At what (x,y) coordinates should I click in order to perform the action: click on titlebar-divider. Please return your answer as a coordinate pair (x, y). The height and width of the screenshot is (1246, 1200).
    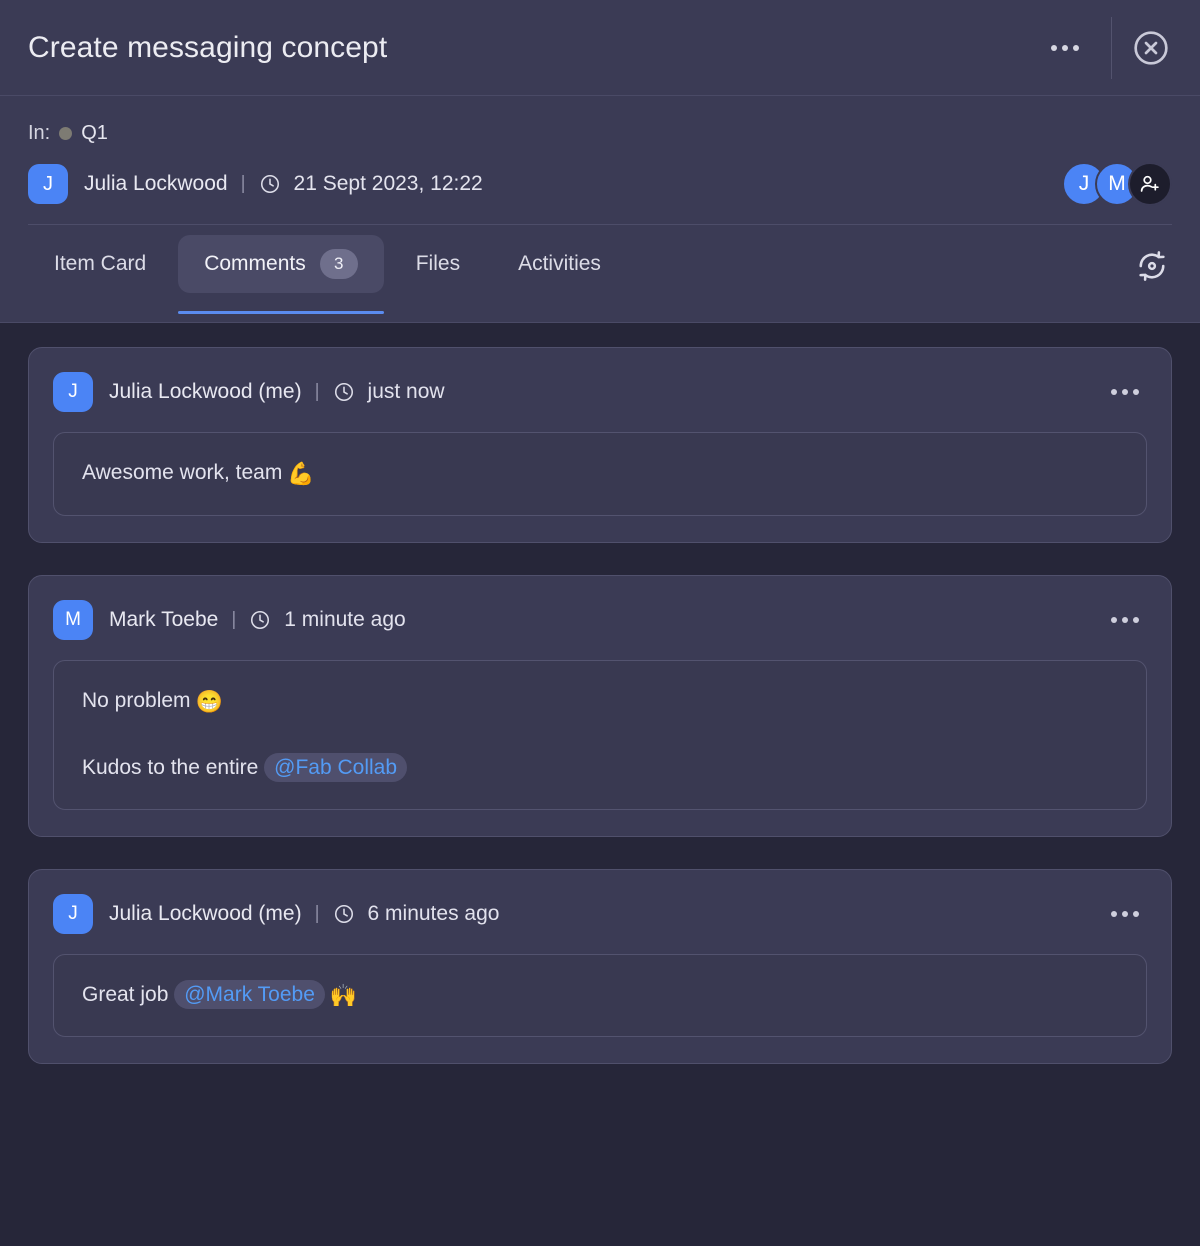
    Looking at the image, I should click on (1111, 47).